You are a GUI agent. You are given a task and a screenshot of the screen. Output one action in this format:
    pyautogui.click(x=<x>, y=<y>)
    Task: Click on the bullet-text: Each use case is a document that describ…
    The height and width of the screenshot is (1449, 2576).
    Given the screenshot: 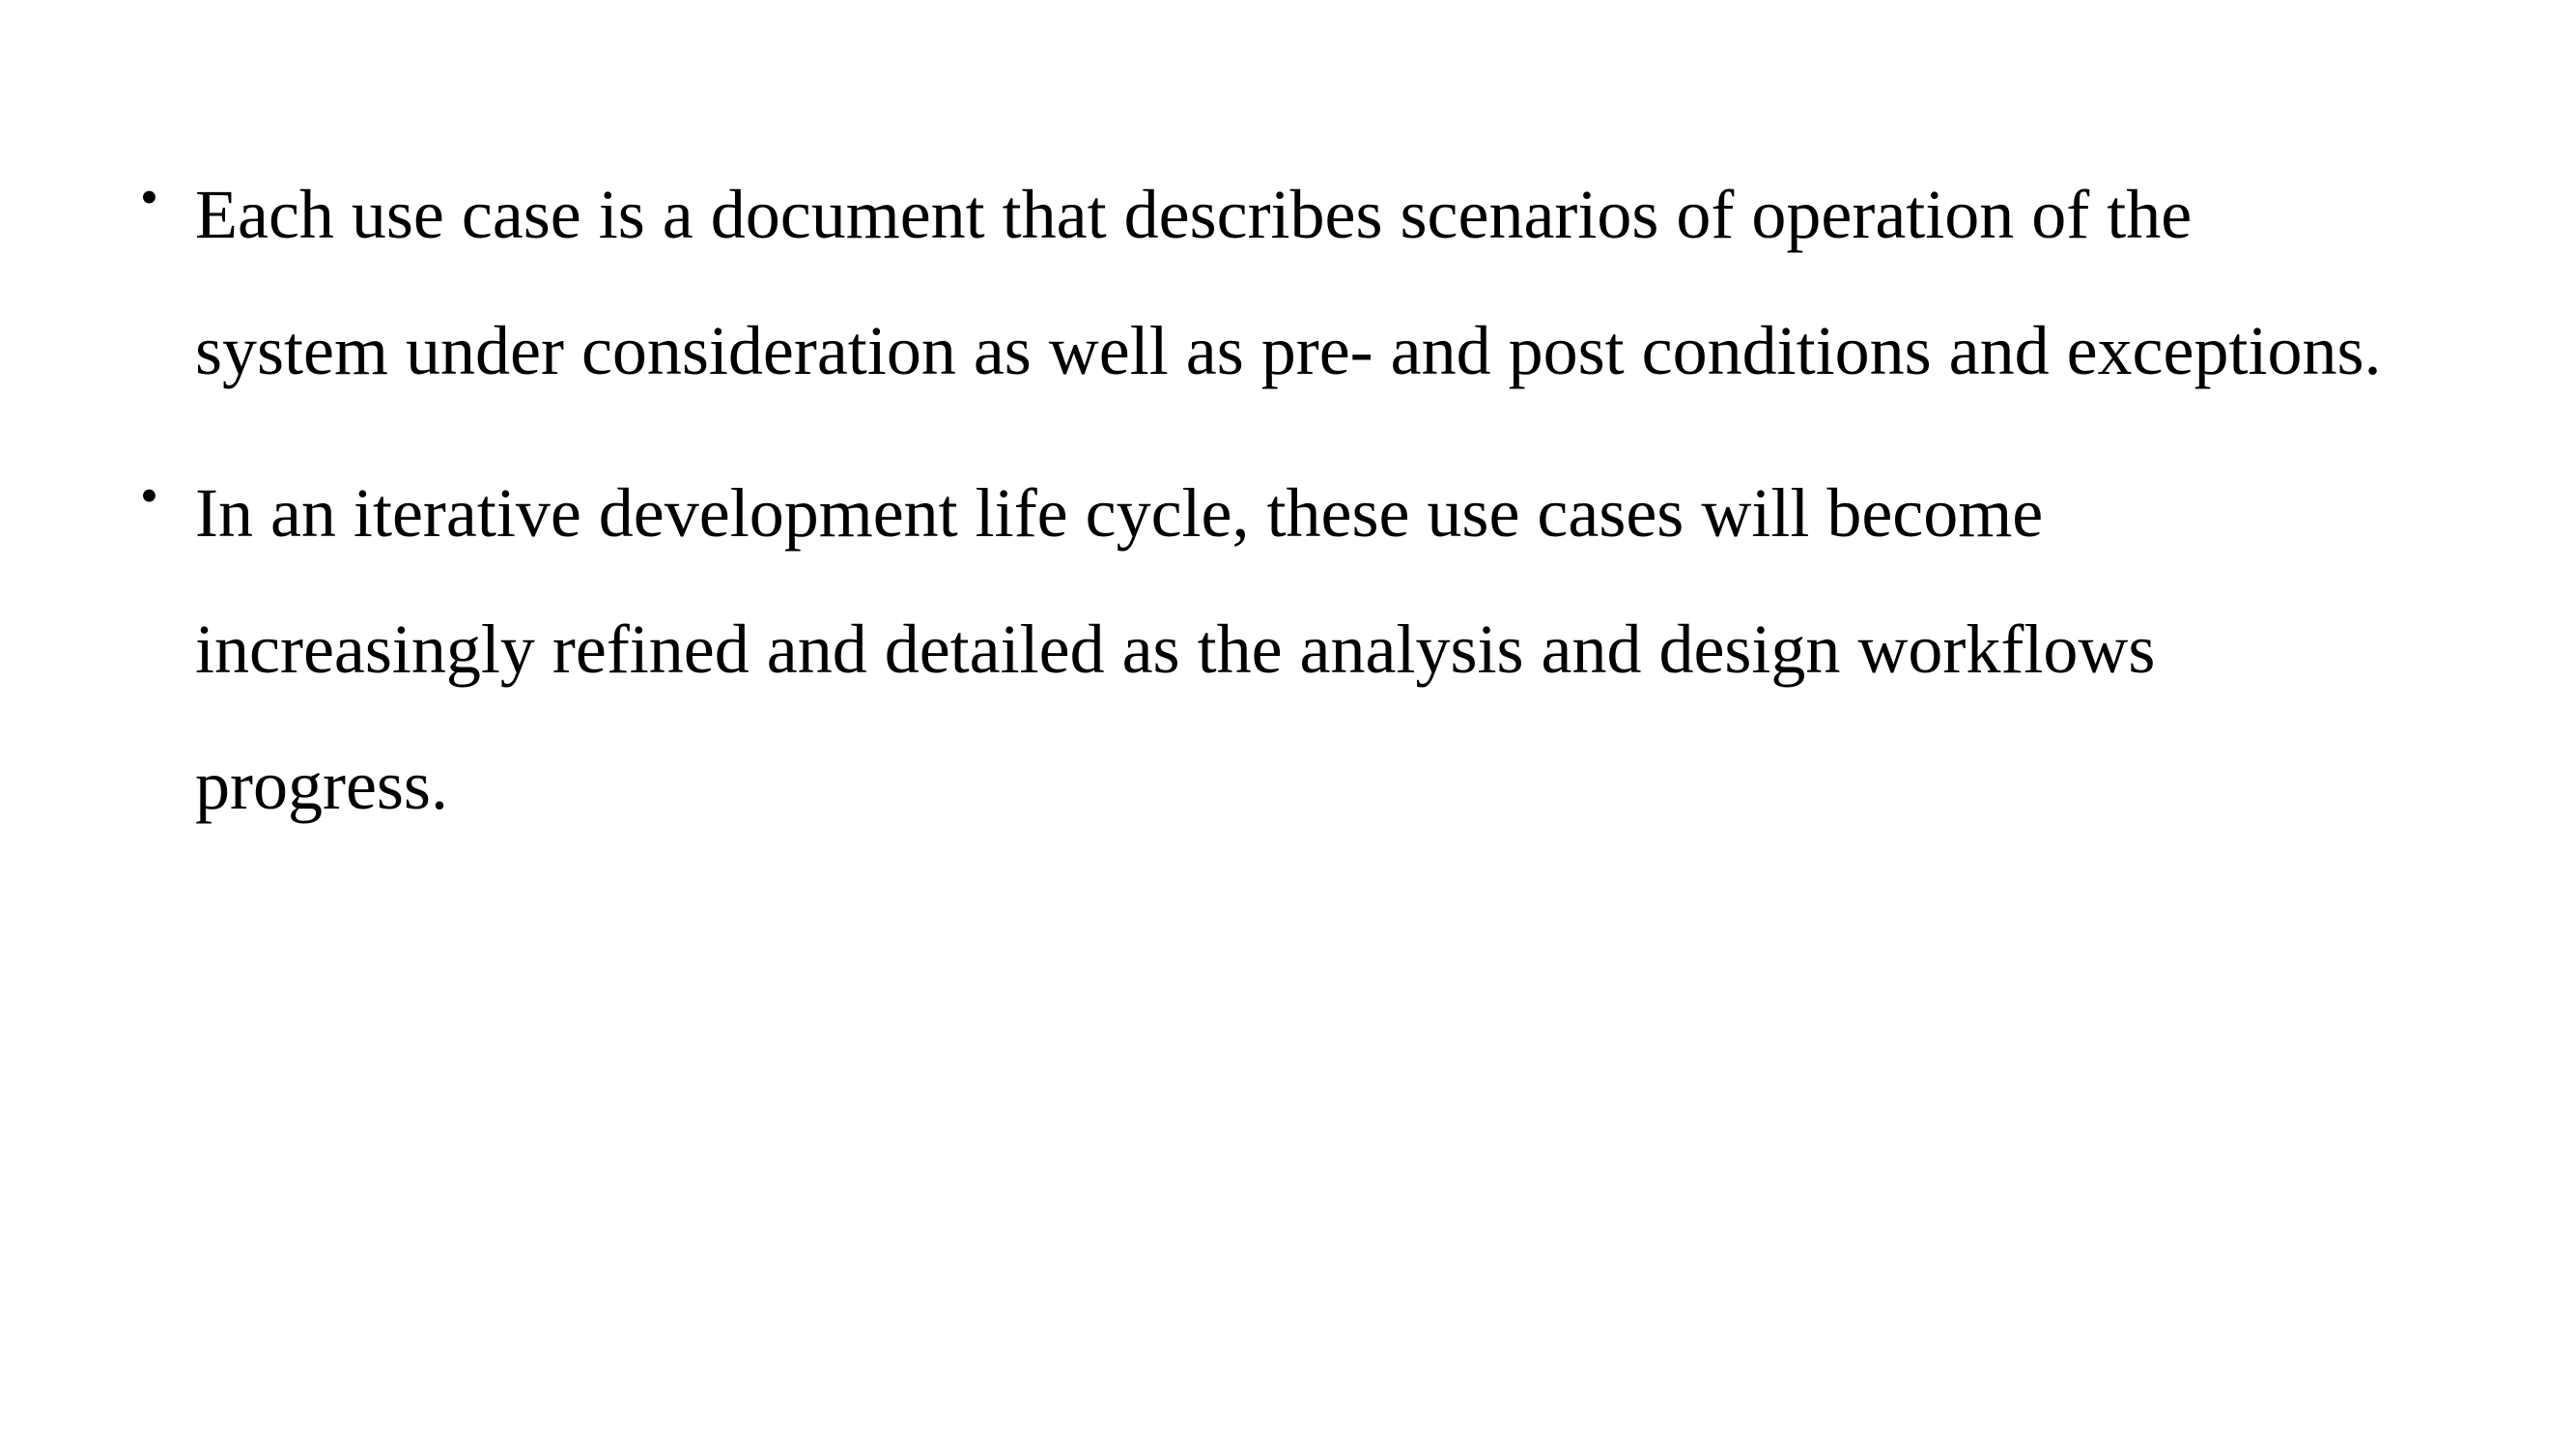 What is the action you would take?
    pyautogui.click(x=1288, y=282)
    